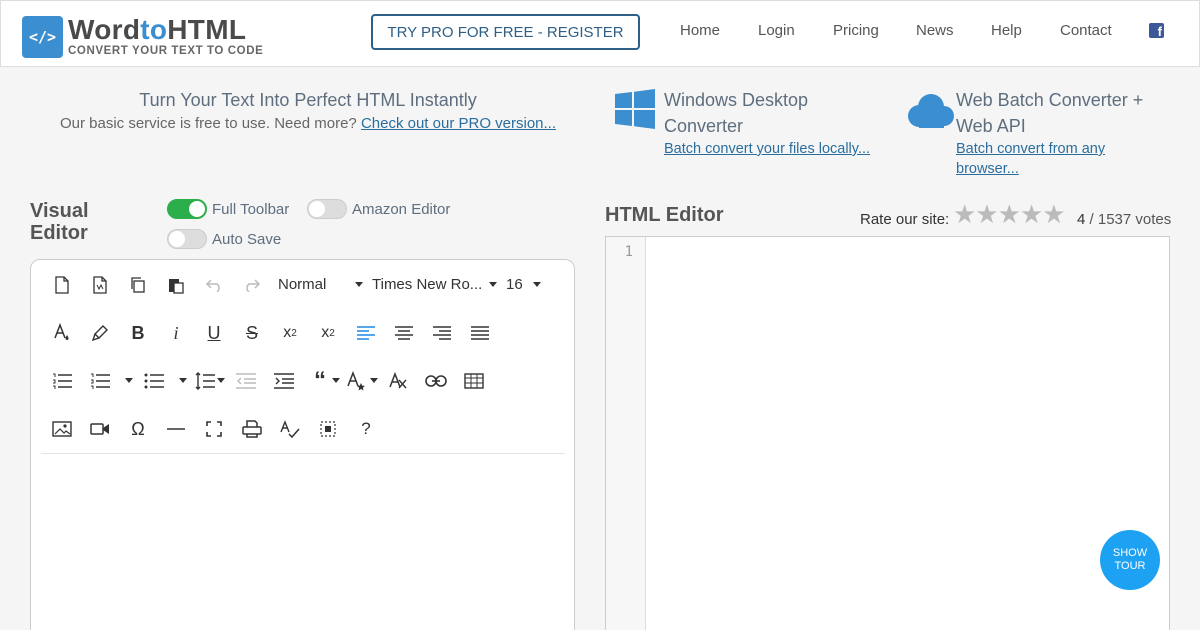 Image resolution: width=1200 pixels, height=630 pixels. Describe the element at coordinates (138, 285) in the screenshot. I see `copy-icon` at that location.